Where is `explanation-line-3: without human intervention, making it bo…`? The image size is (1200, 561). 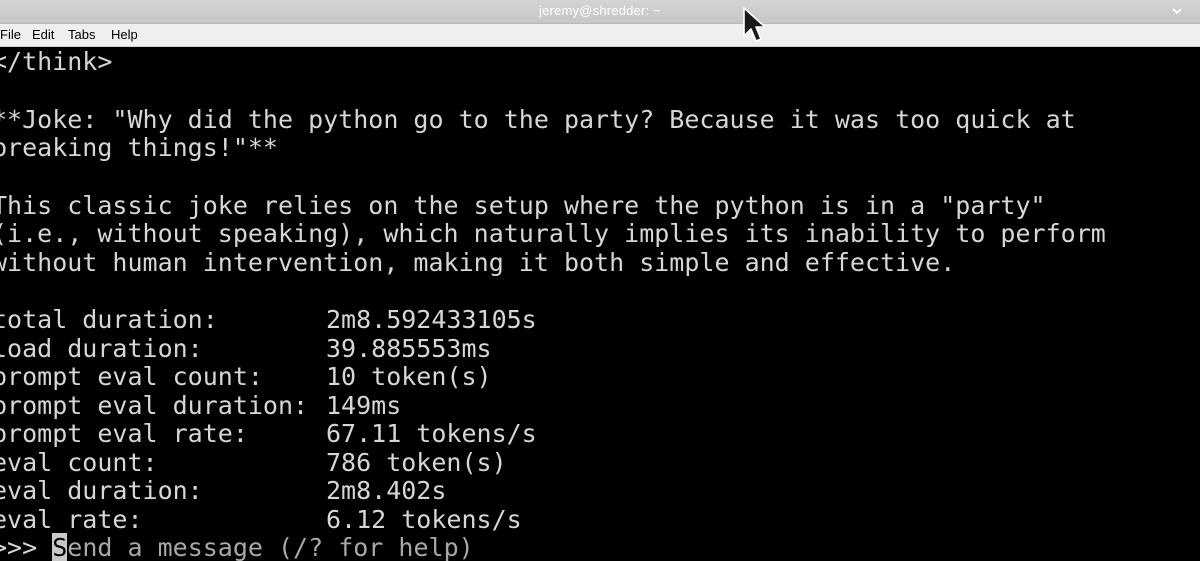
explanation-line-3: without human intervention, making it bo… is located at coordinates (478, 262).